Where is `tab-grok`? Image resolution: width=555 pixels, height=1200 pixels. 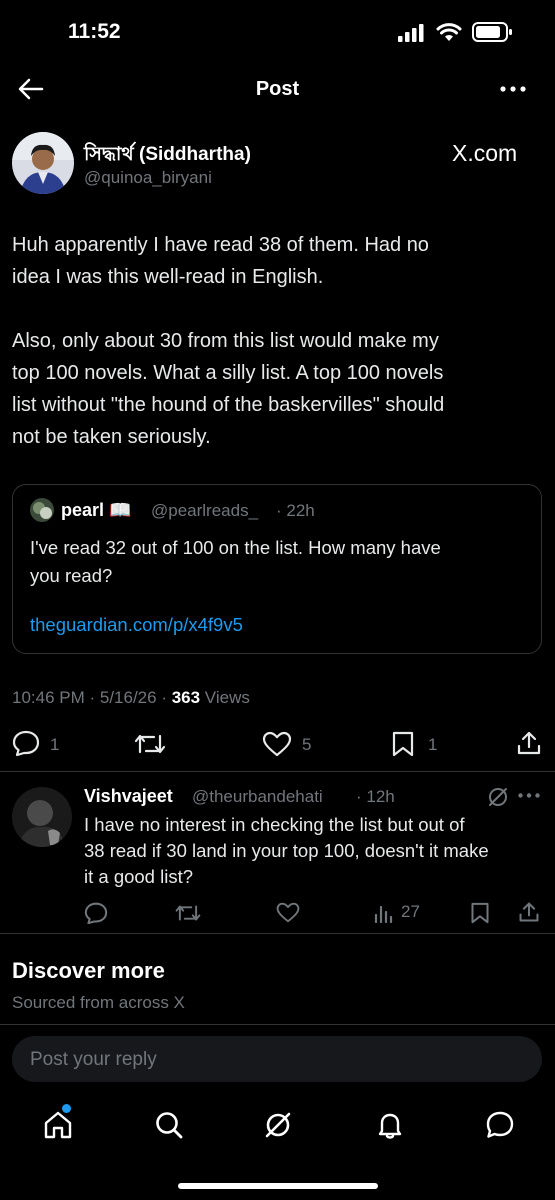
tab-grok is located at coordinates (278, 1125).